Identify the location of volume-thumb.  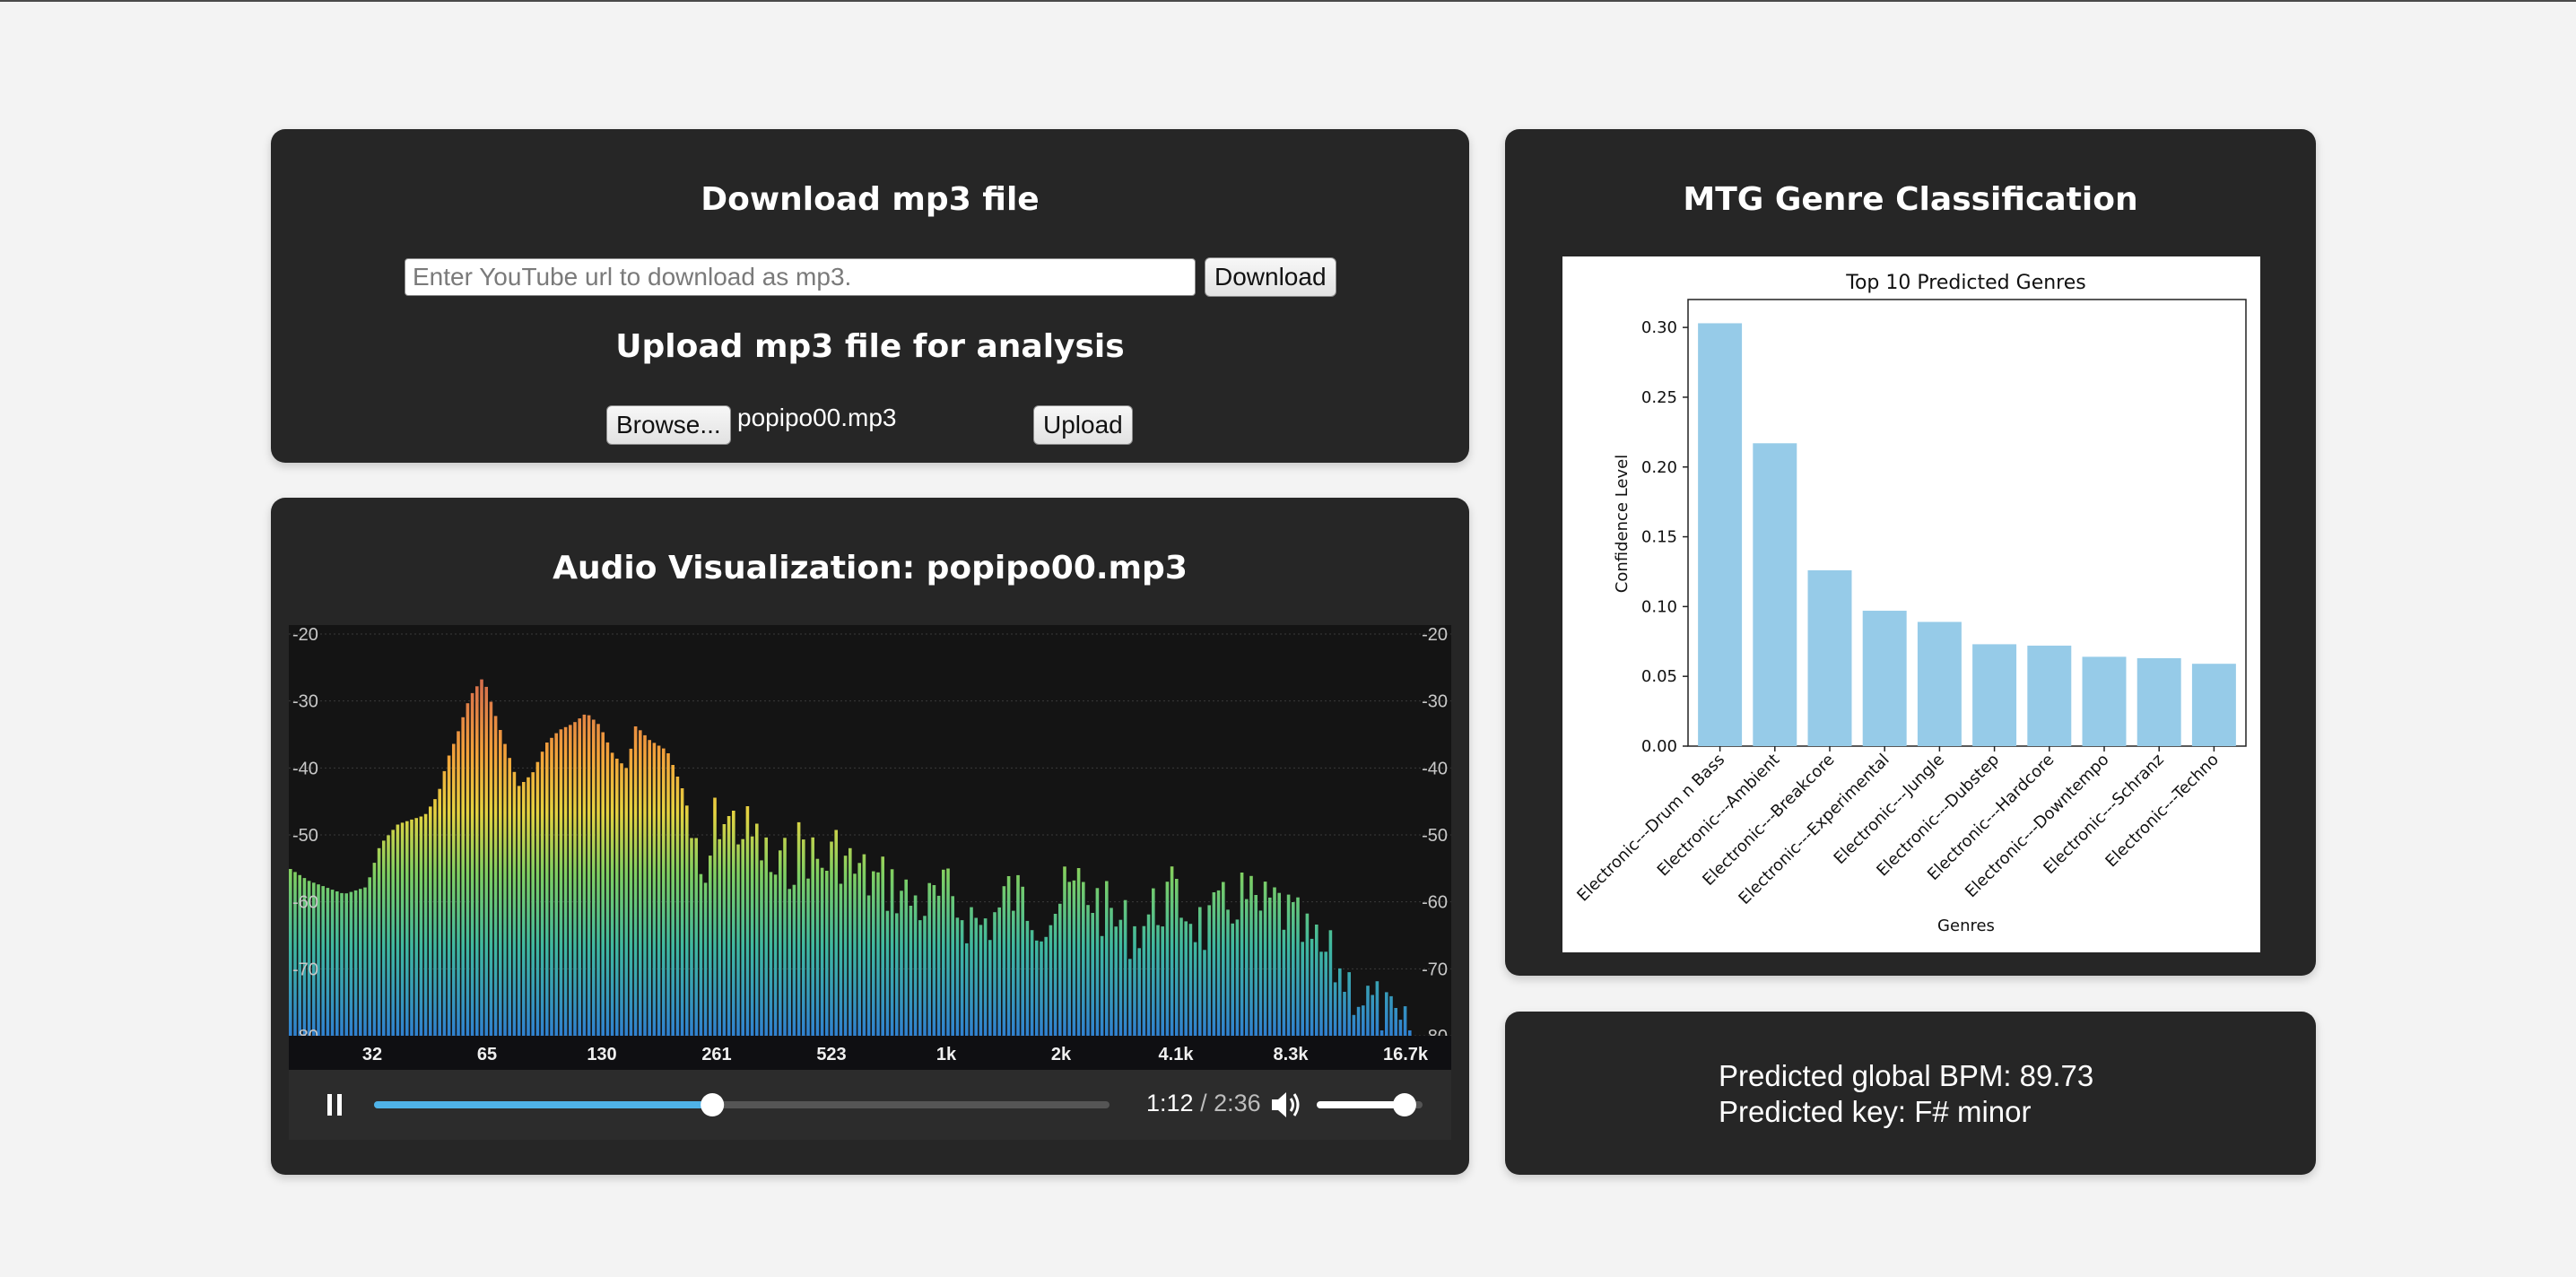
(1404, 1104).